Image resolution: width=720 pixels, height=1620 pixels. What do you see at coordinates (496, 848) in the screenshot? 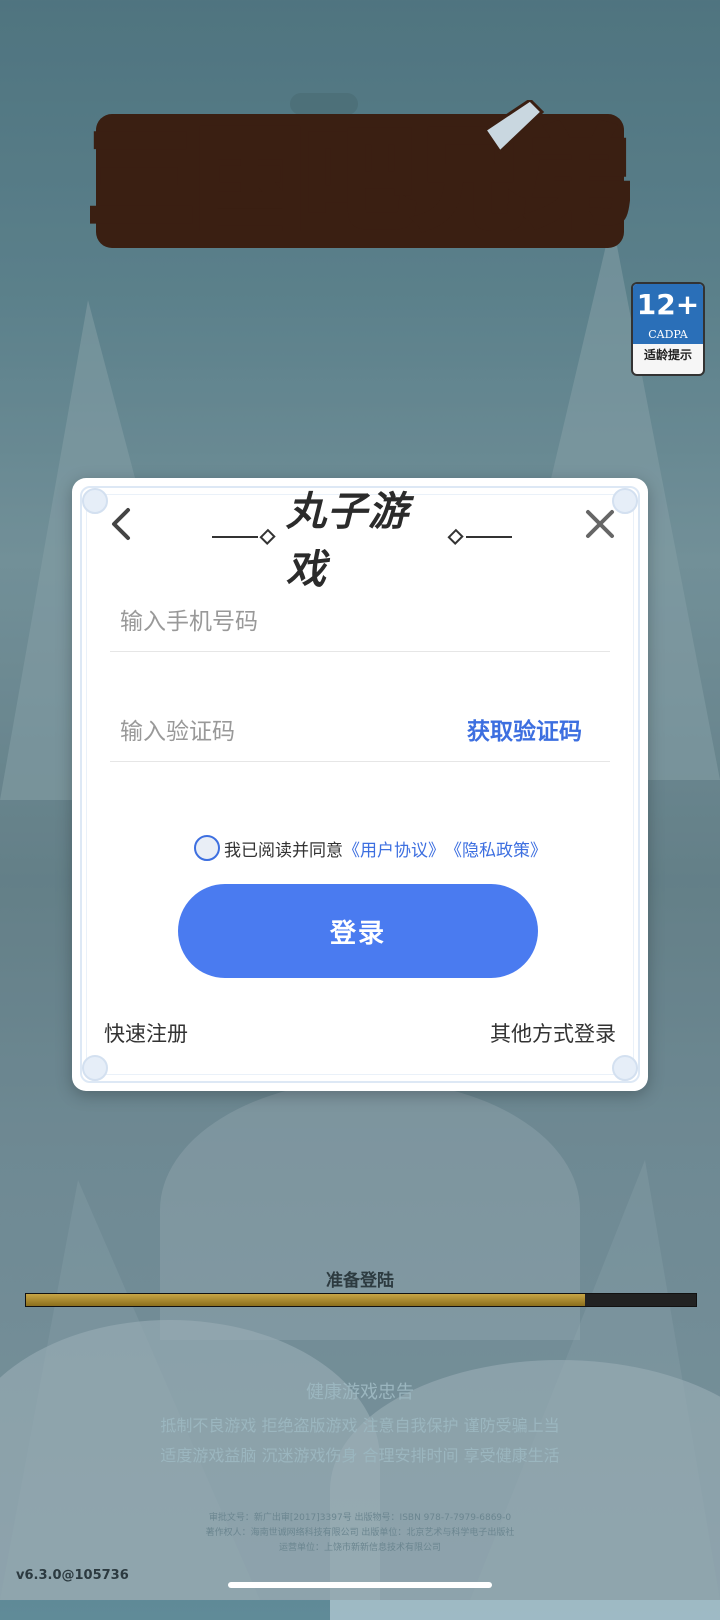
I see `privacy-policy-link: 《隐私政策》` at bounding box center [496, 848].